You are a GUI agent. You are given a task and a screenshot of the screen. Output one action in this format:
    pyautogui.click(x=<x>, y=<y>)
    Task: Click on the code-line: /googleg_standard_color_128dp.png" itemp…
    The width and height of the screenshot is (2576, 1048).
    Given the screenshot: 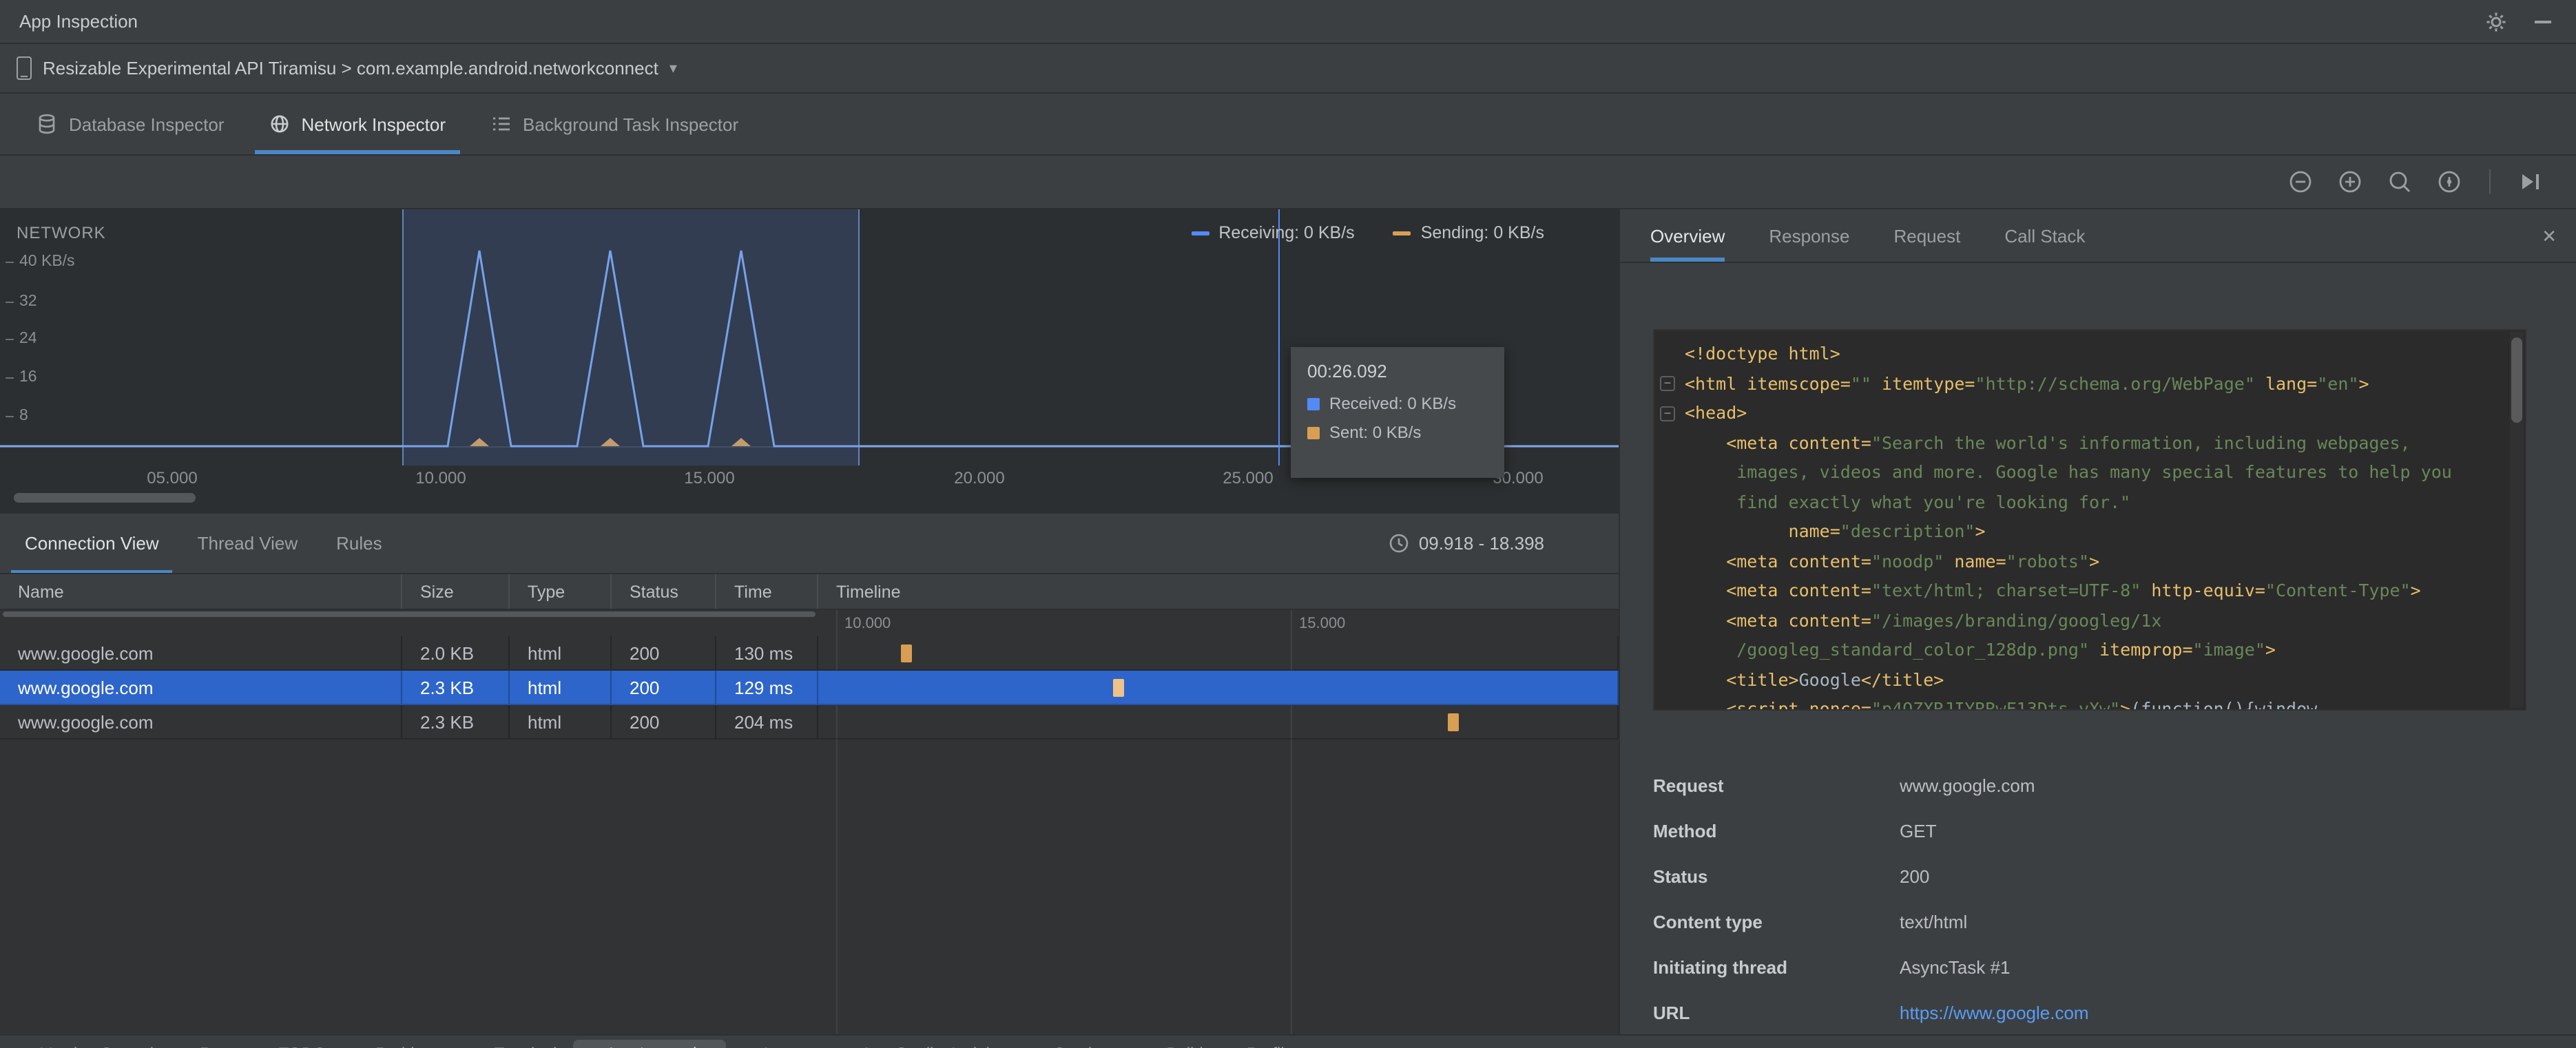 What is the action you would take?
    pyautogui.click(x=1980, y=650)
    